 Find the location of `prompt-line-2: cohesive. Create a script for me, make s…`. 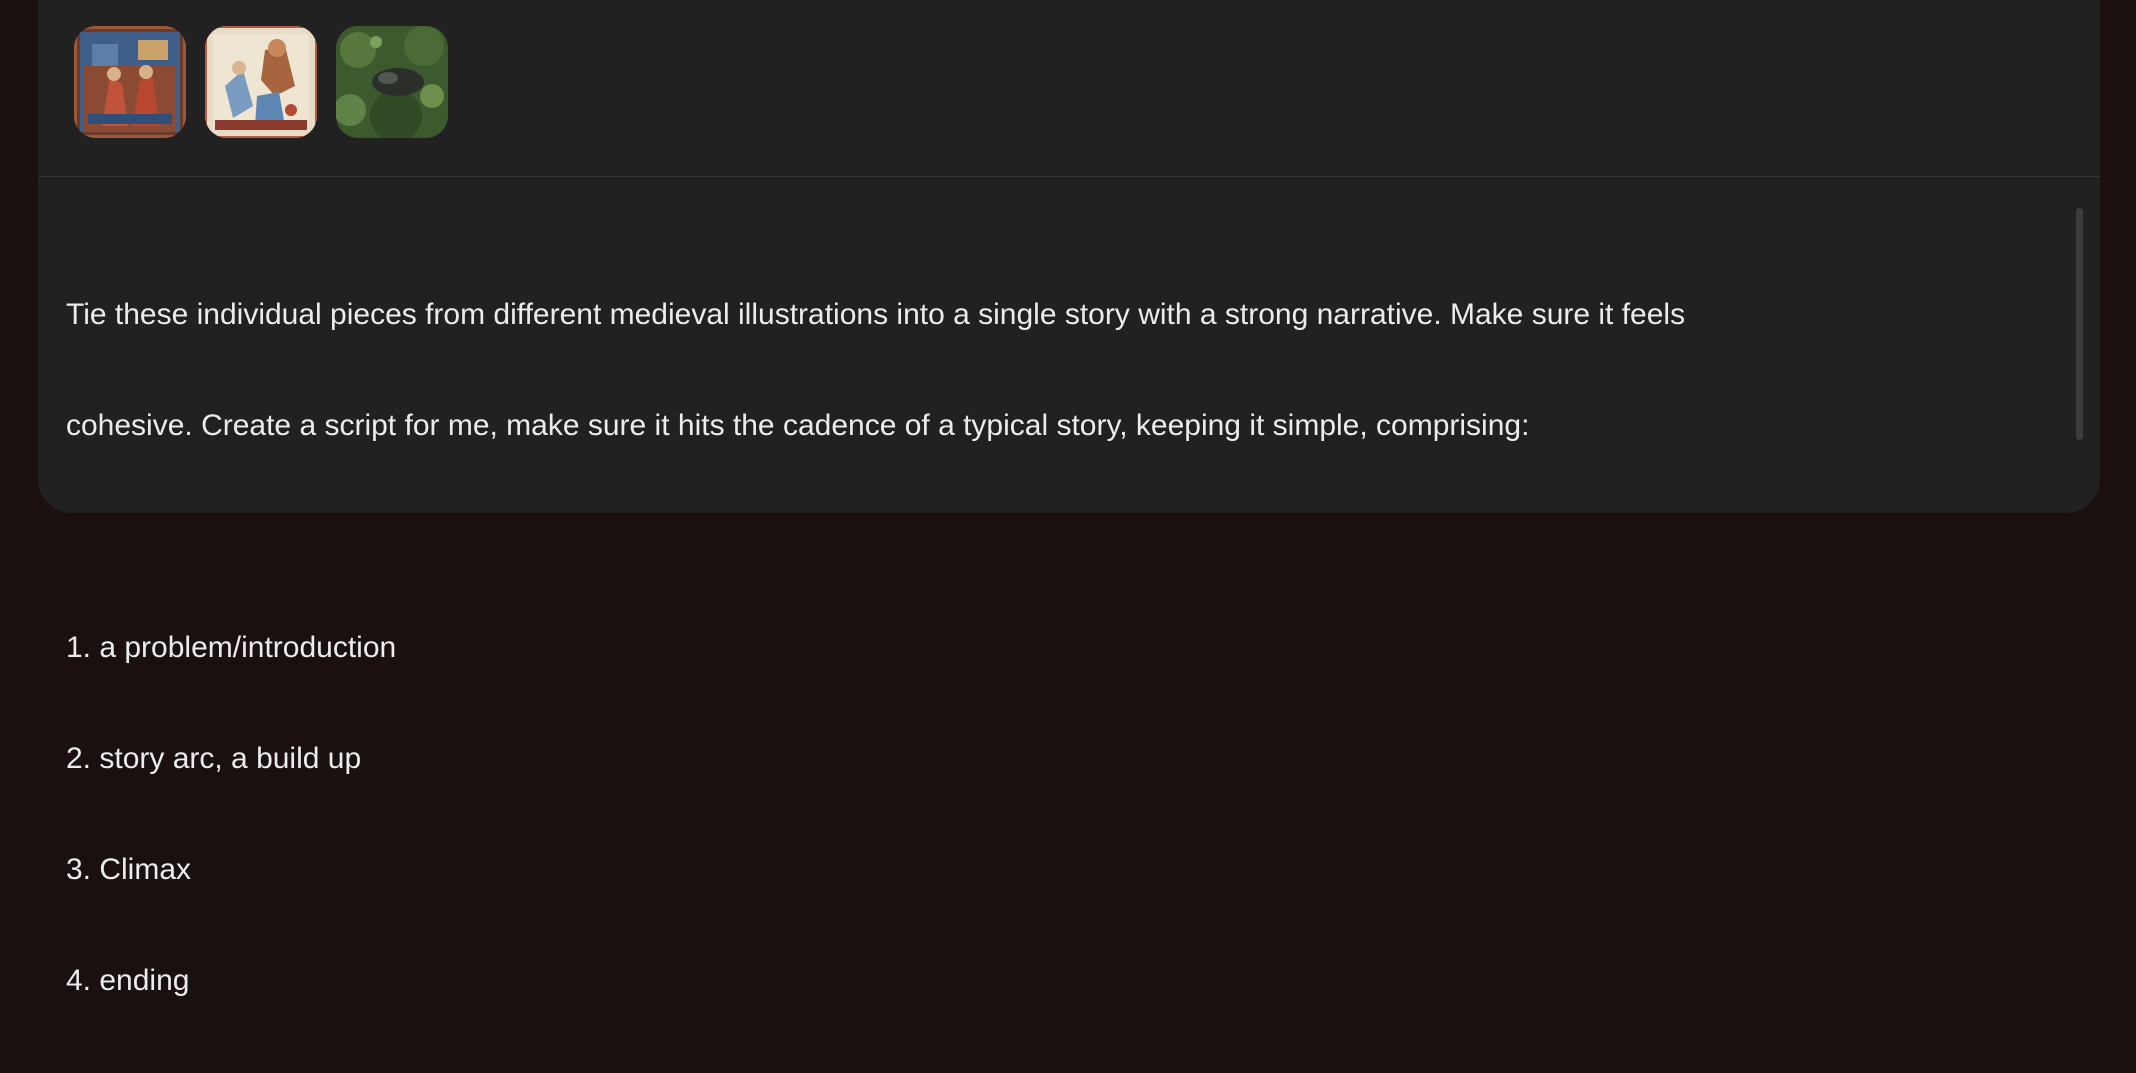

prompt-line-2: cohesive. Create a script for me, make s… is located at coordinates (798, 425).